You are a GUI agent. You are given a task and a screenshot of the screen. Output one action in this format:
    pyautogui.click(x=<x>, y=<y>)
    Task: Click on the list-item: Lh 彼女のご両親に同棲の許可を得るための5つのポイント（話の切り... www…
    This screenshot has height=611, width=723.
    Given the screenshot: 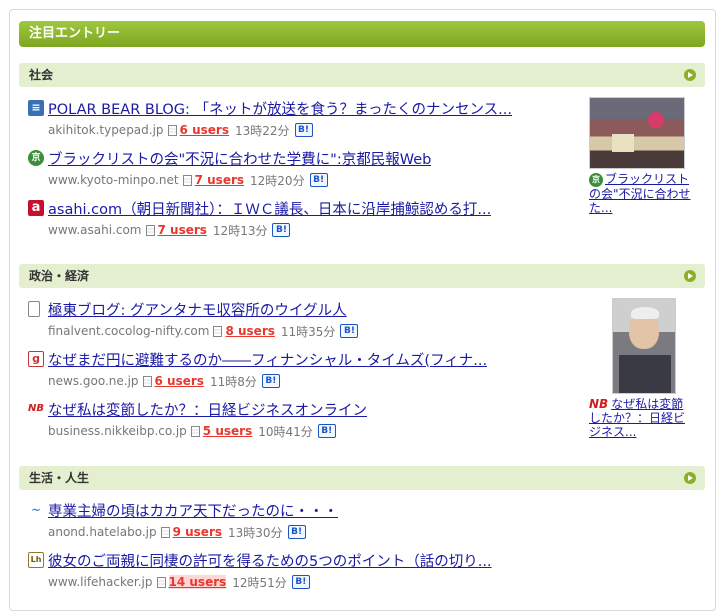 What is the action you would take?
    pyautogui.click(x=308, y=571)
    